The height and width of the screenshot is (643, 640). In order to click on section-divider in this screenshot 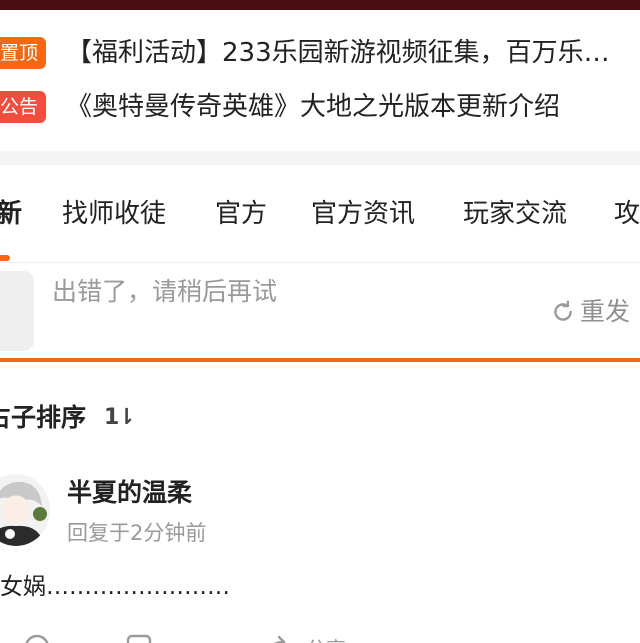, I will do `click(320, 360)`.